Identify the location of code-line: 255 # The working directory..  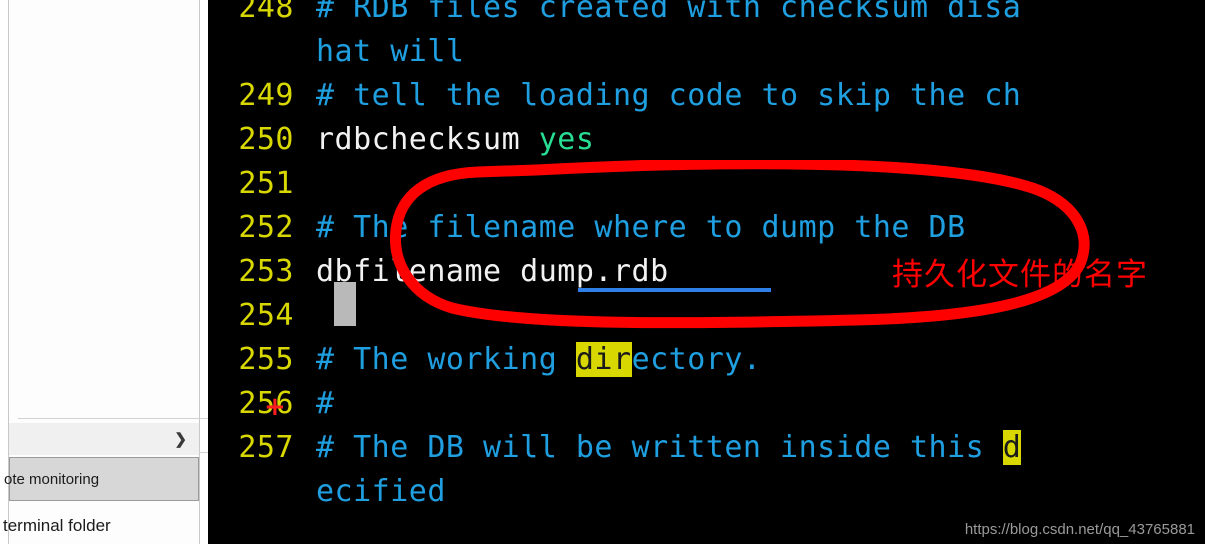
(485, 360).